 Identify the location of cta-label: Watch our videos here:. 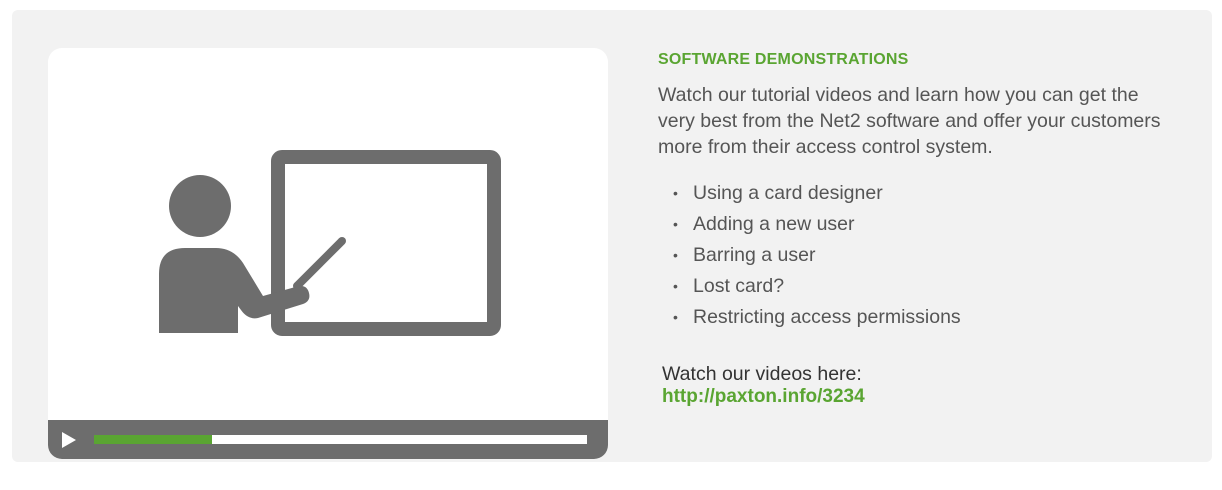
(762, 374).